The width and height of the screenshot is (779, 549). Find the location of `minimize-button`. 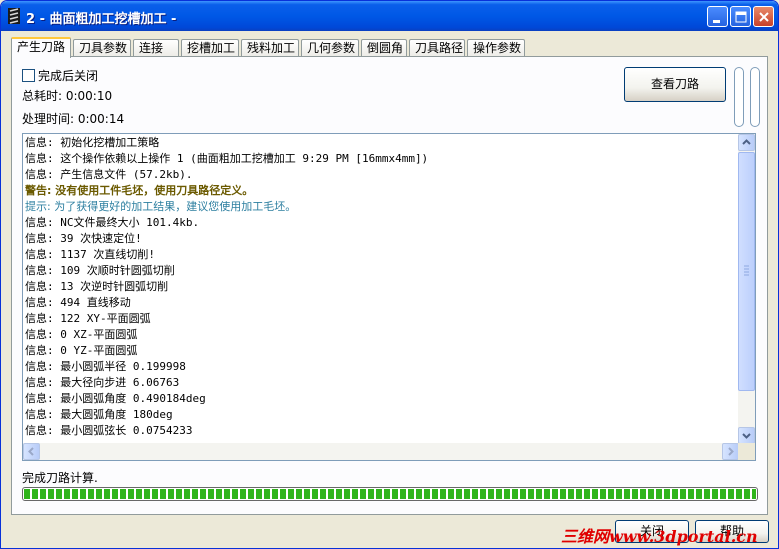

minimize-button is located at coordinates (717, 16).